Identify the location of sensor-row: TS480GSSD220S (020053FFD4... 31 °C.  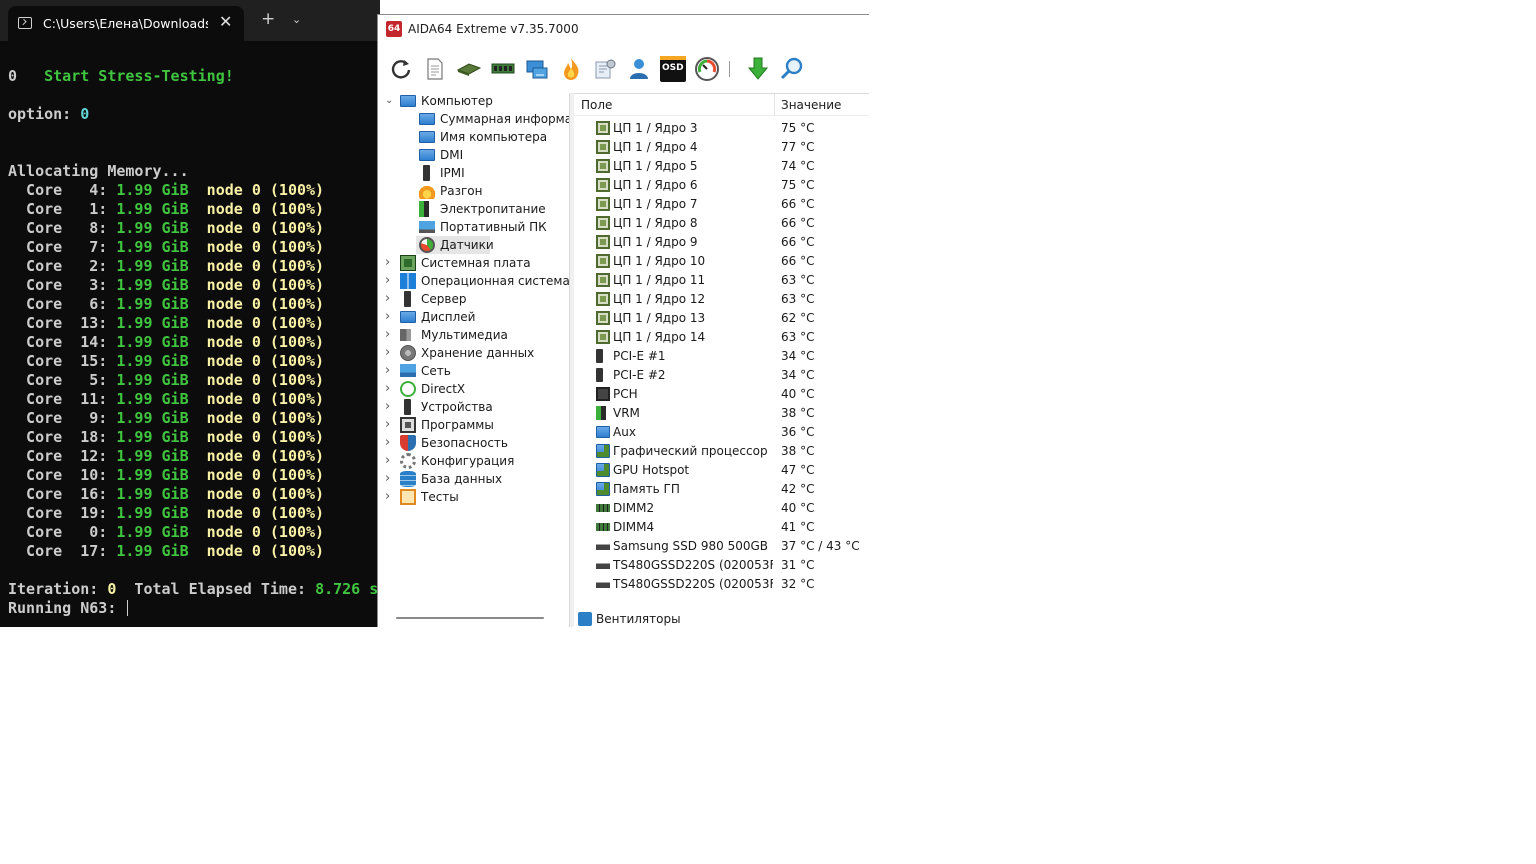
(721, 565).